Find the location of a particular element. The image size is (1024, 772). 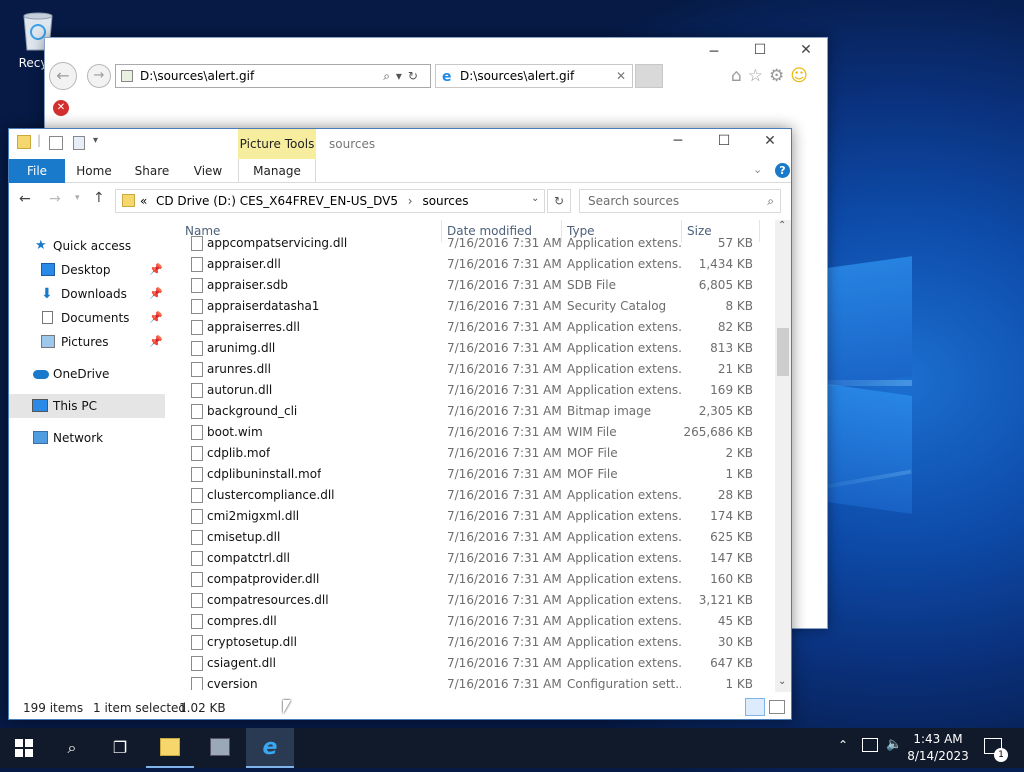

breadcrumb-drive: CD Drive (D:) CES_X64FREV_EN-US_DV5 is located at coordinates (277, 201).